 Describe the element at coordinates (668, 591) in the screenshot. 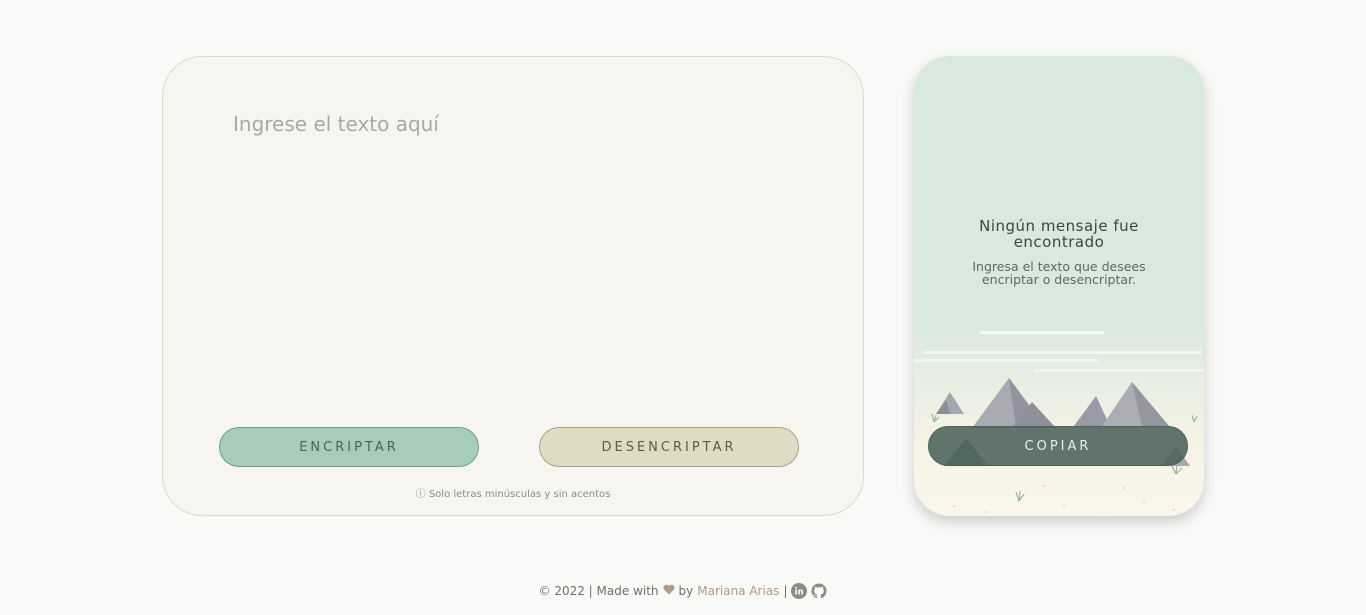

I see `heart-icon` at that location.